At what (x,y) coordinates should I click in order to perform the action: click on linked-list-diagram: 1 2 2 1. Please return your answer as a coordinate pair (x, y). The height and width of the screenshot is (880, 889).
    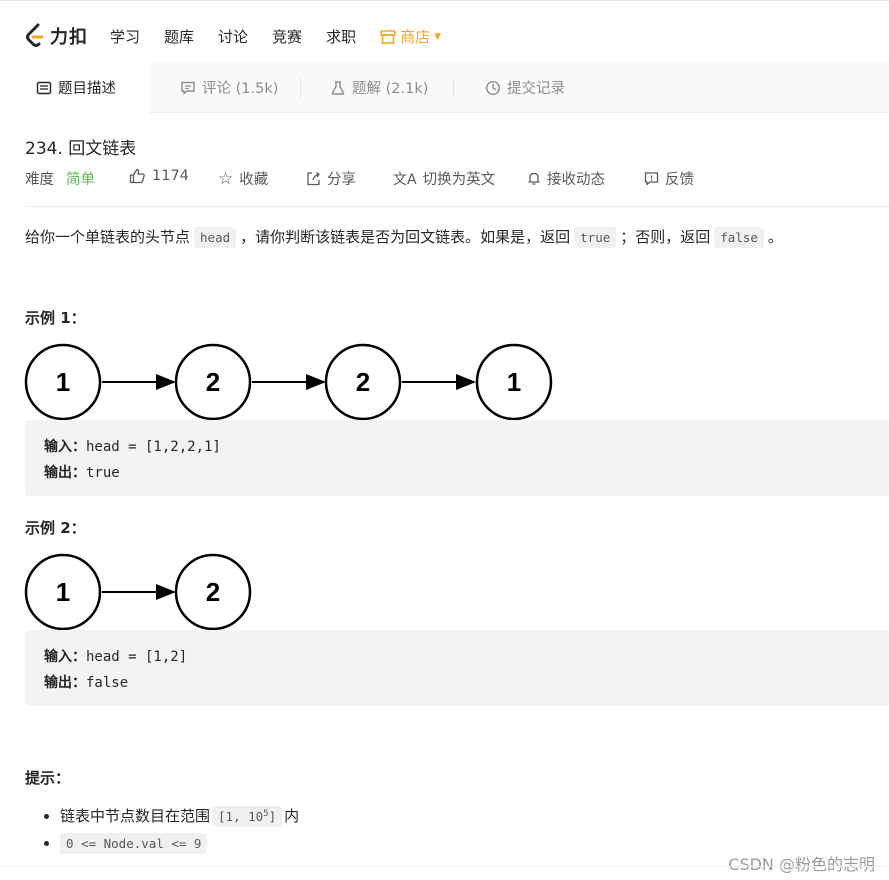
    Looking at the image, I should click on (288, 382).